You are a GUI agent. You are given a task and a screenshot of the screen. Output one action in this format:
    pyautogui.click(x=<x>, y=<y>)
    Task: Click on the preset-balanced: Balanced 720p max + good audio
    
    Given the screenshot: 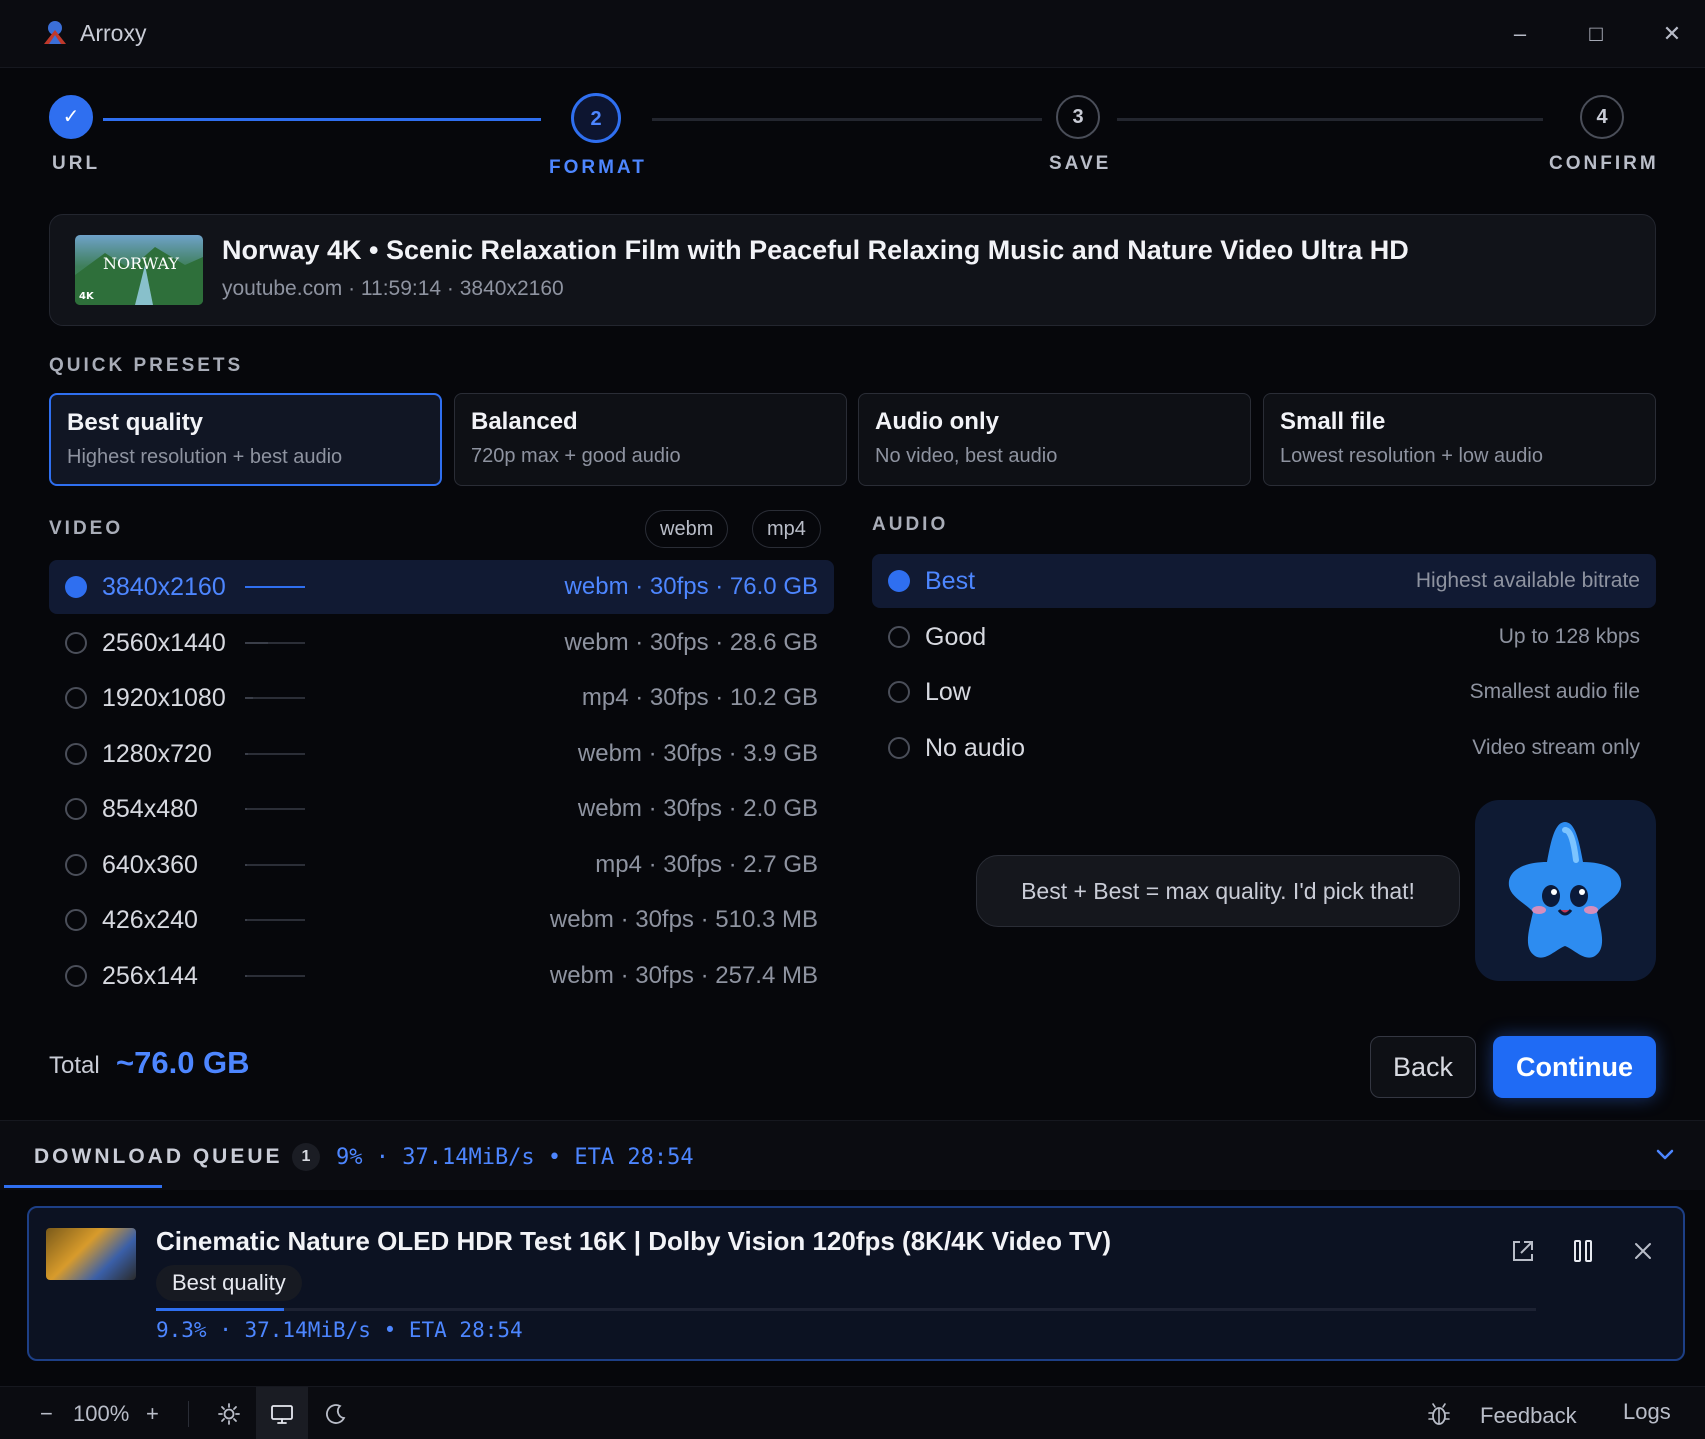 What is the action you would take?
    pyautogui.click(x=650, y=439)
    